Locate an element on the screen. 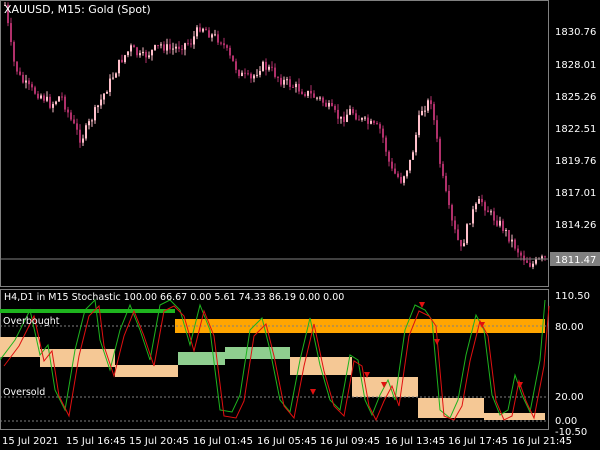  green-band-top is located at coordinates (87, 311).